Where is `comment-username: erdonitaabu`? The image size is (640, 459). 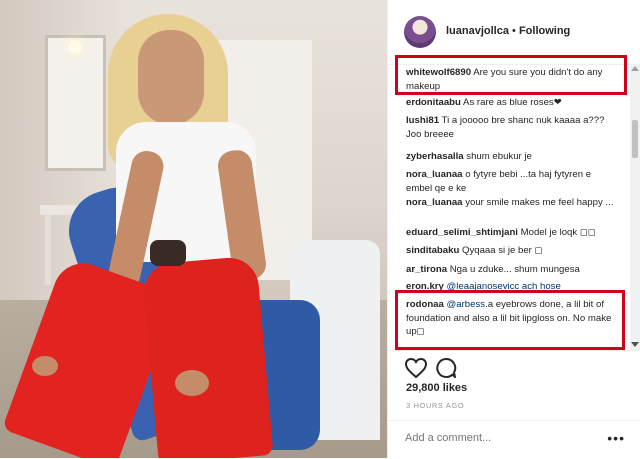
comment-username: erdonitaabu is located at coordinates (433, 102).